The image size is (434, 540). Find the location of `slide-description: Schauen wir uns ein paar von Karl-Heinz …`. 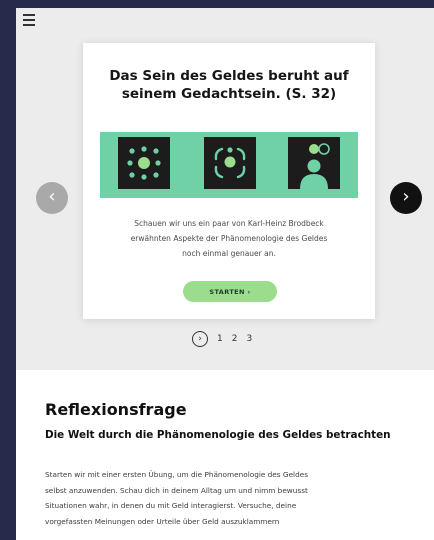

slide-description: Schauen wir uns ein paar von Karl-Heinz … is located at coordinates (229, 238).